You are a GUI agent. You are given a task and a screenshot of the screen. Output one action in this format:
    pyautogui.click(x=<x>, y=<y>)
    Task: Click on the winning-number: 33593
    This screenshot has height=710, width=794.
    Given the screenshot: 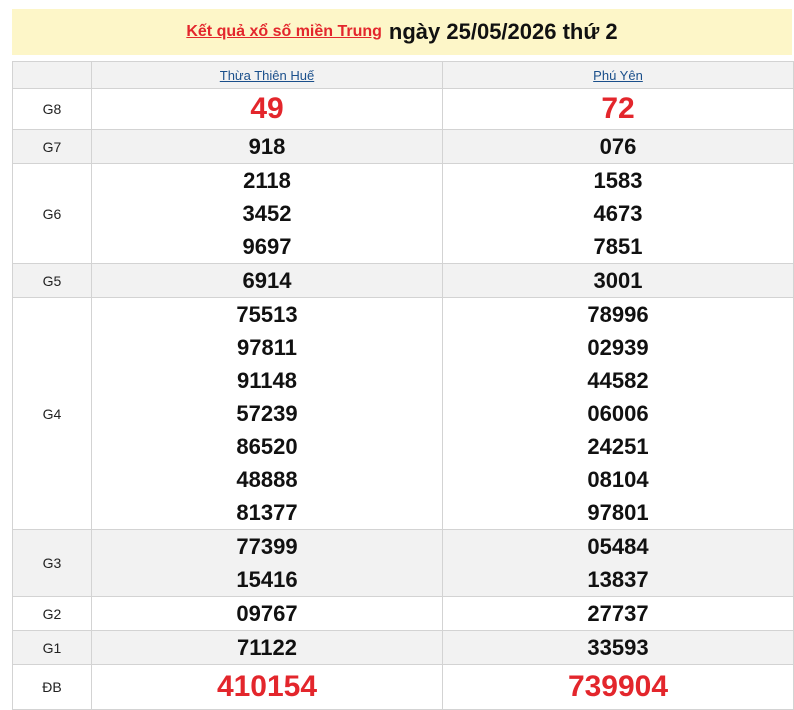 What is the action you would take?
    pyautogui.click(x=618, y=647)
    